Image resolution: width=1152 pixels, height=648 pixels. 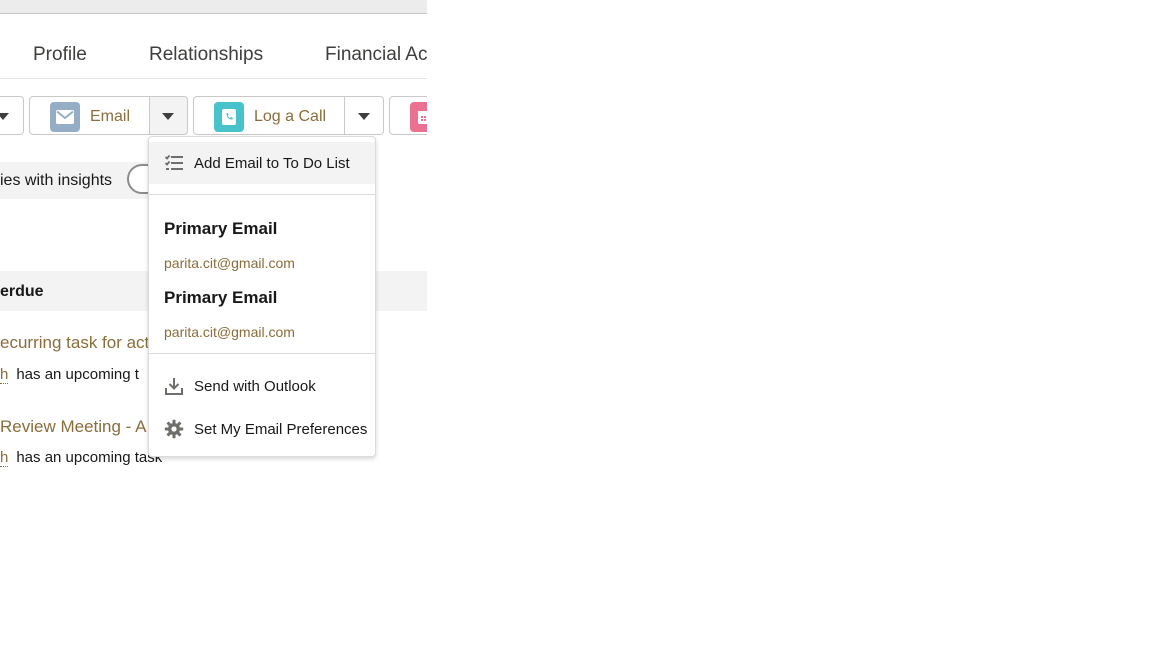 What do you see at coordinates (22, 291) in the screenshot?
I see `overdue-heading: erdue` at bounding box center [22, 291].